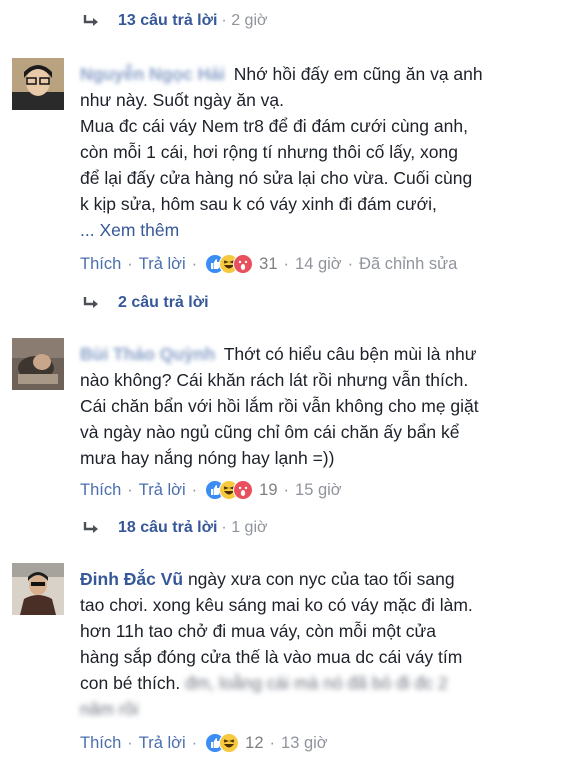  I want to click on edited-label: Đã chỉnh sửa, so click(408, 264).